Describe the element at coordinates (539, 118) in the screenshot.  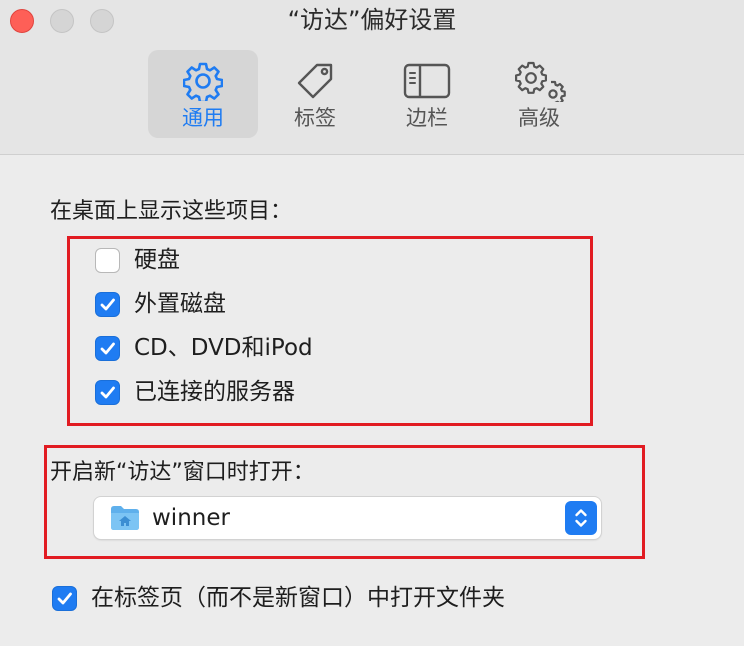
I see `tab-advanced-label: 高级` at that location.